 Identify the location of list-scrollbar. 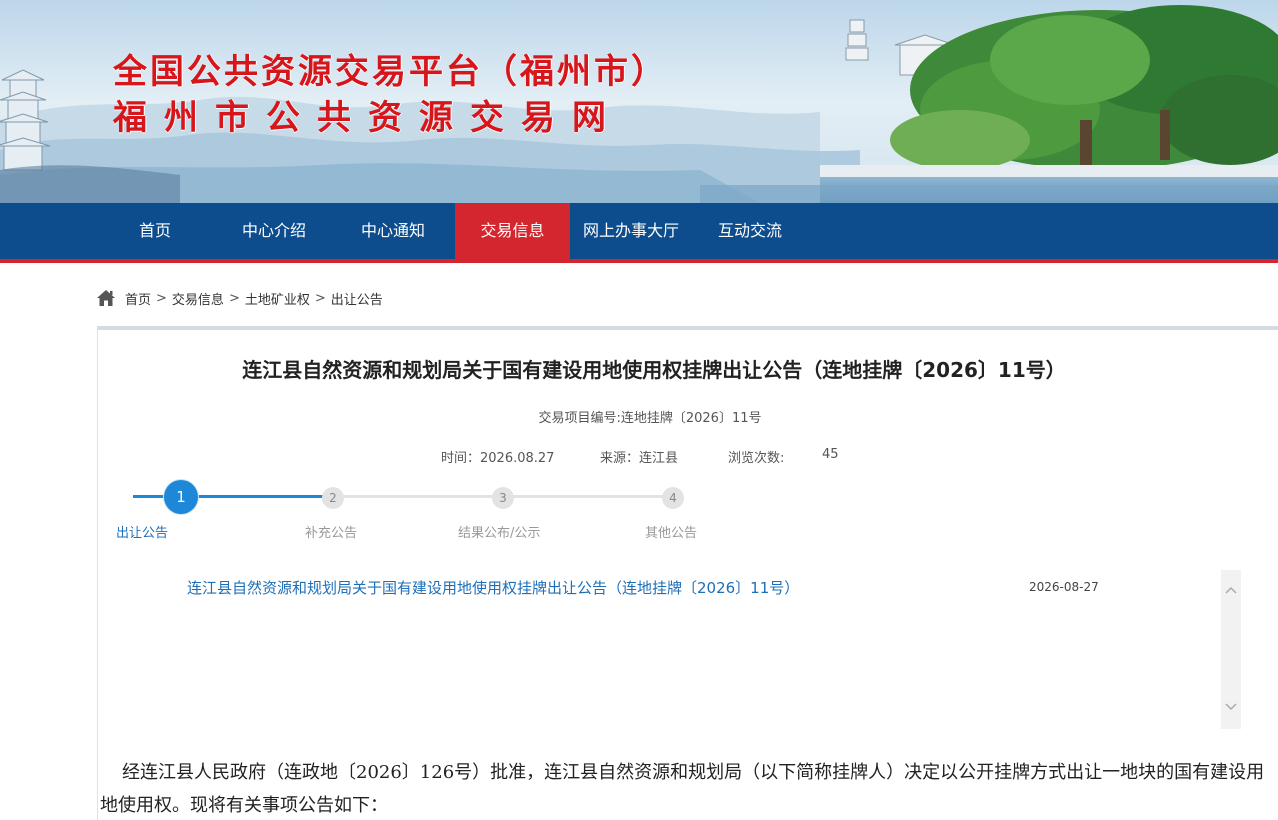
(1231, 649).